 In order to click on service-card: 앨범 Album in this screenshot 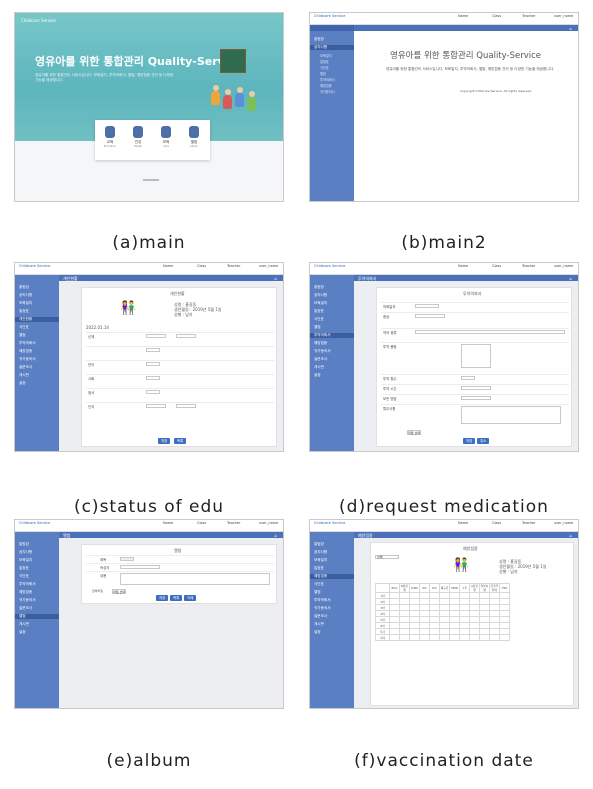, I will do `click(194, 140)`.